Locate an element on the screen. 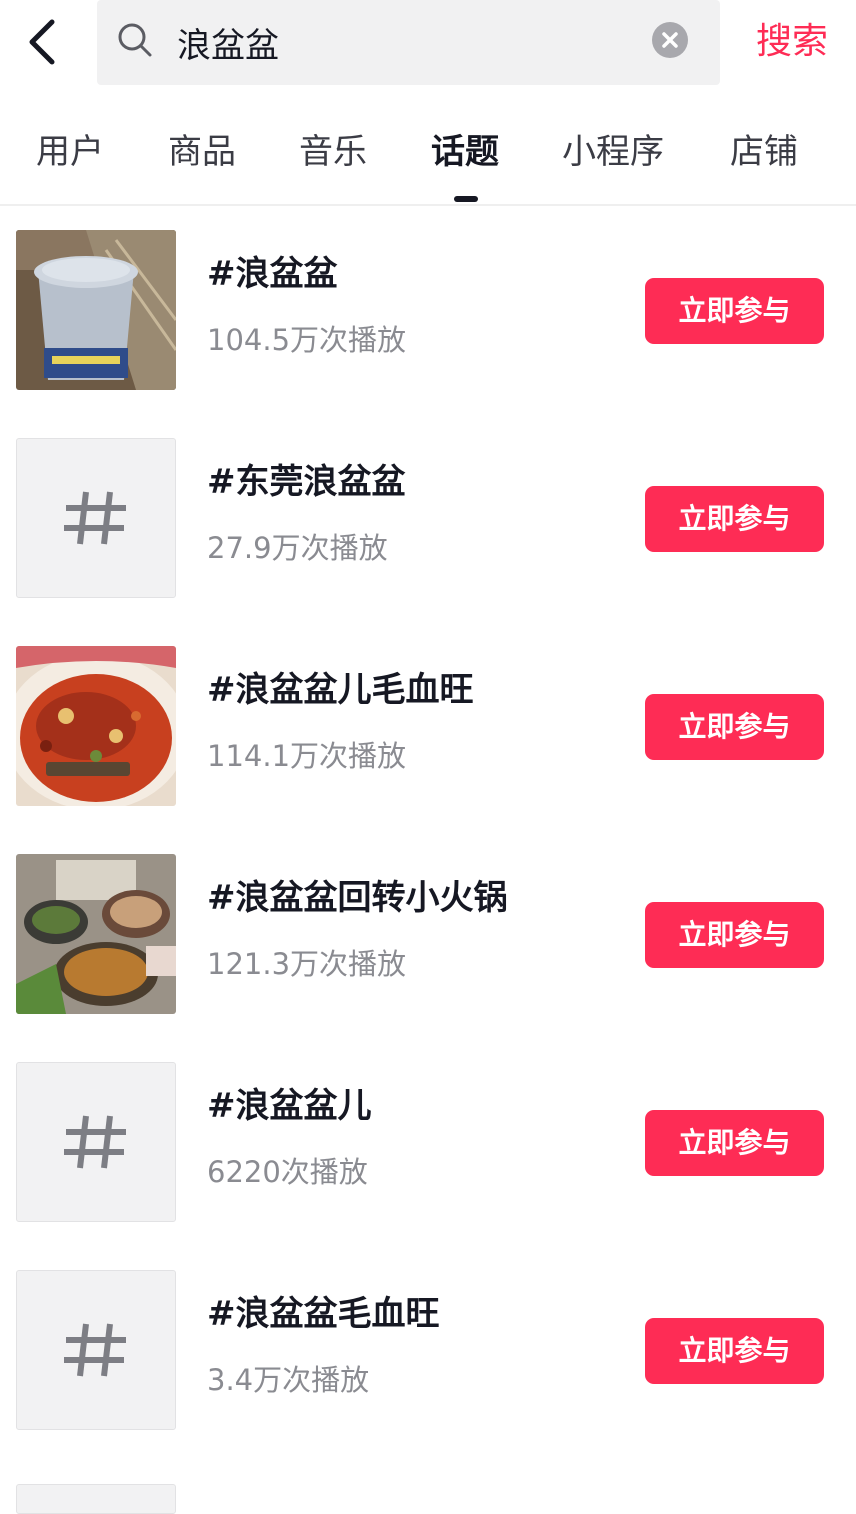  topic-row: #浪盆盆儿毛血旺 114.1万次播放 立即参与 is located at coordinates (428, 726).